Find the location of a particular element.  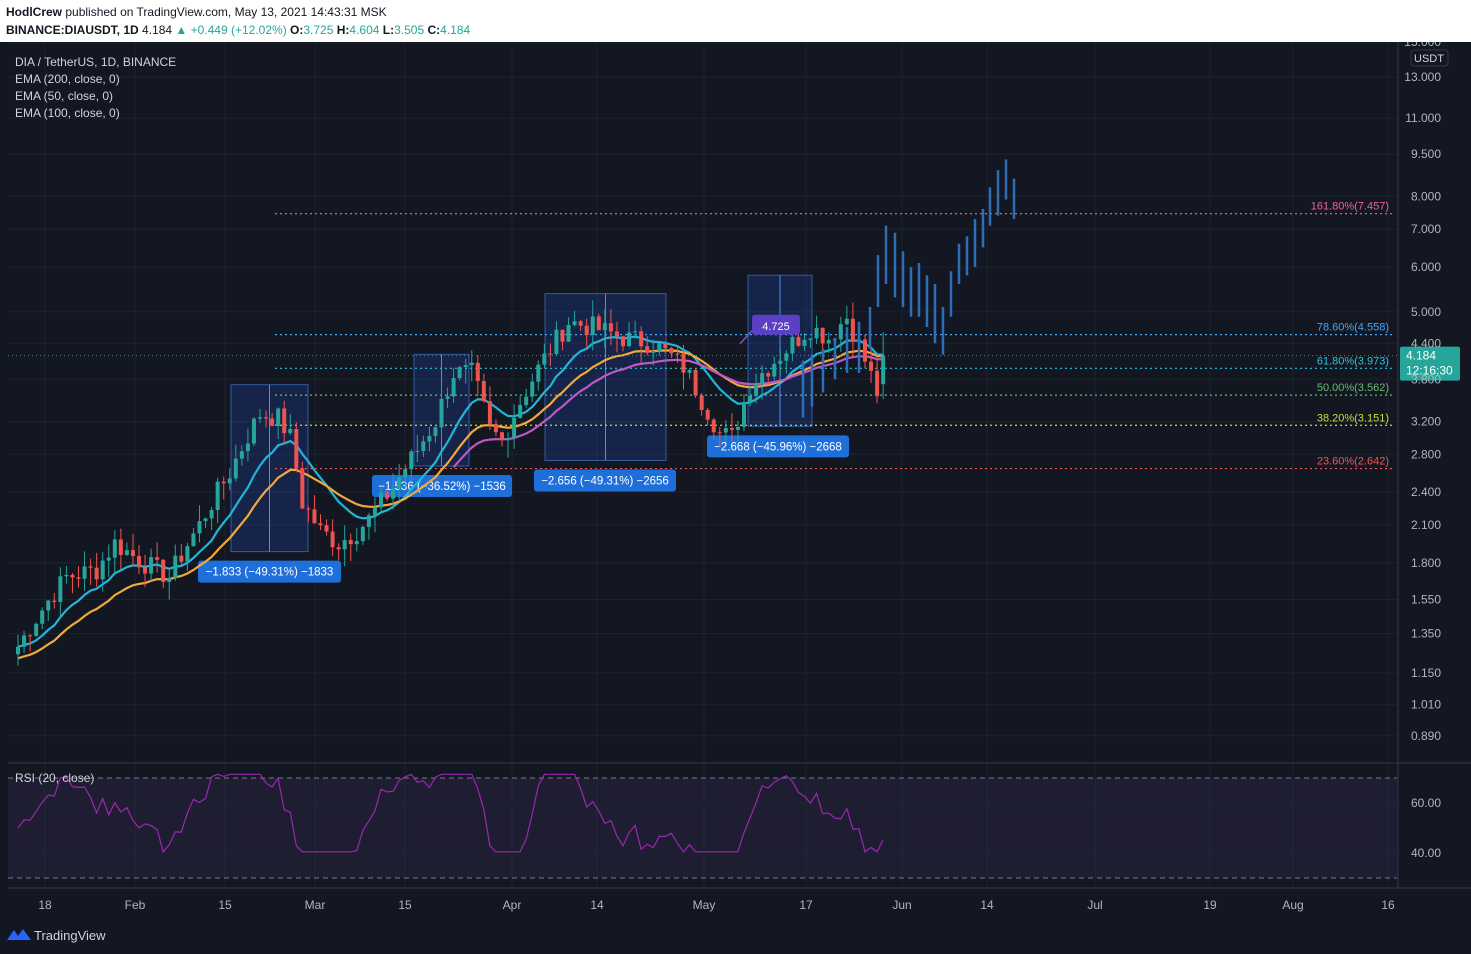

x-tick-label: 19 is located at coordinates (1210, 905).